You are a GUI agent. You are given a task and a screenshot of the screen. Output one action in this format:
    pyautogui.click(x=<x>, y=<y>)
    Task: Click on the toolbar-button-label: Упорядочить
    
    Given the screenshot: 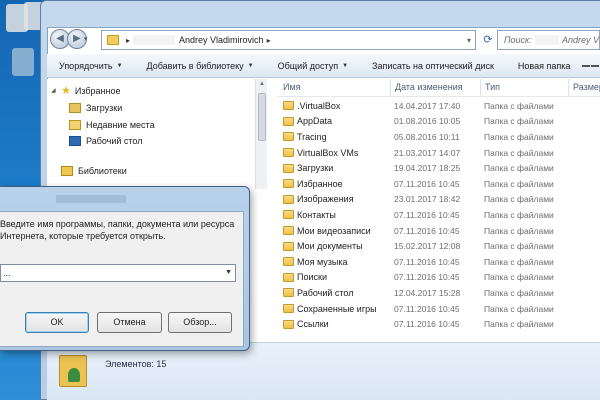 What is the action you would take?
    pyautogui.click(x=86, y=65)
    